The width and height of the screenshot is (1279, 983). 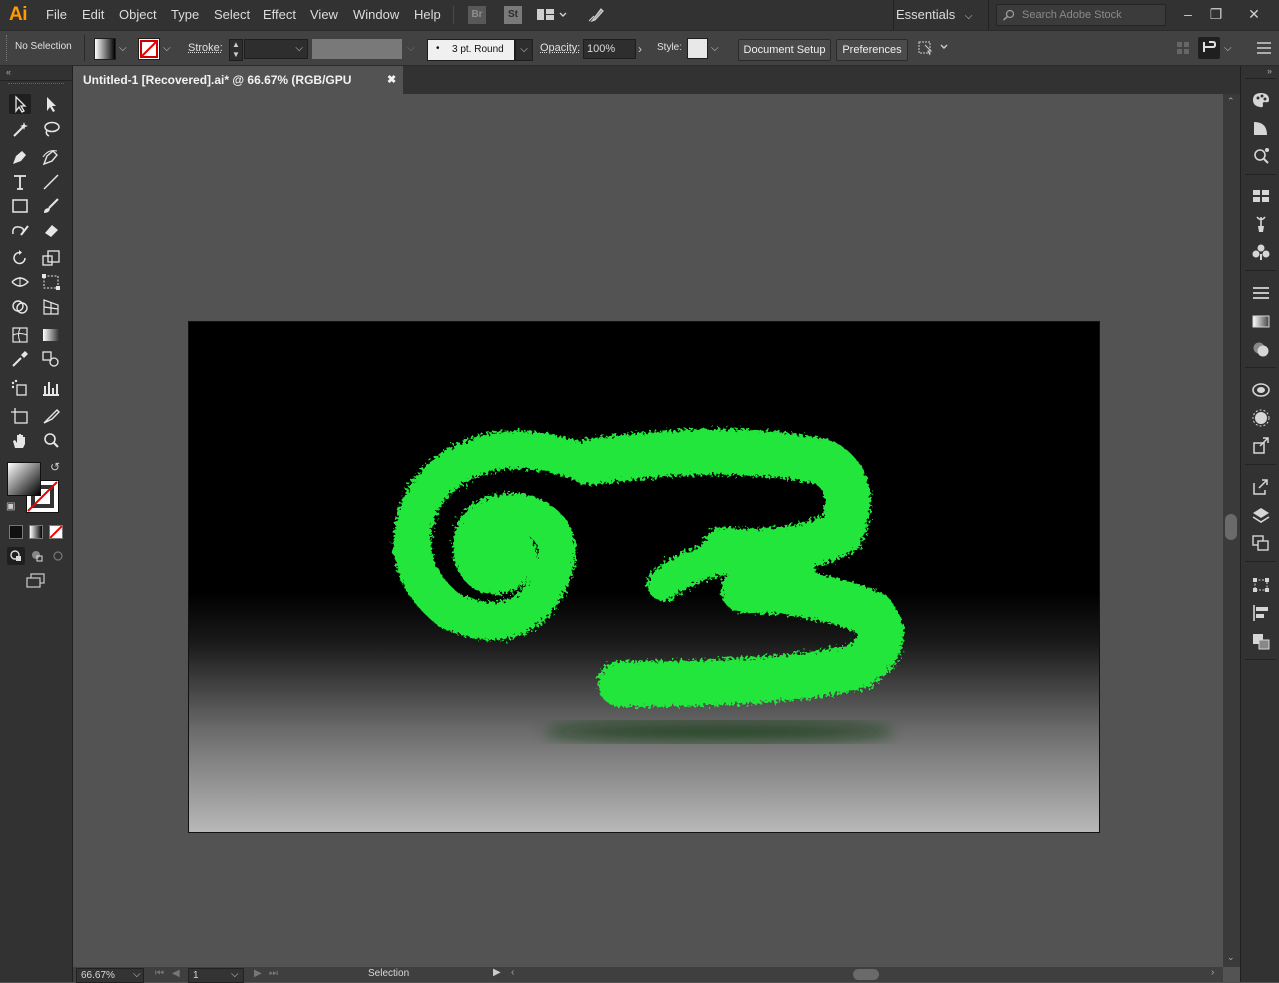 What do you see at coordinates (205, 48) in the screenshot?
I see `stroke-label: Stroke:` at bounding box center [205, 48].